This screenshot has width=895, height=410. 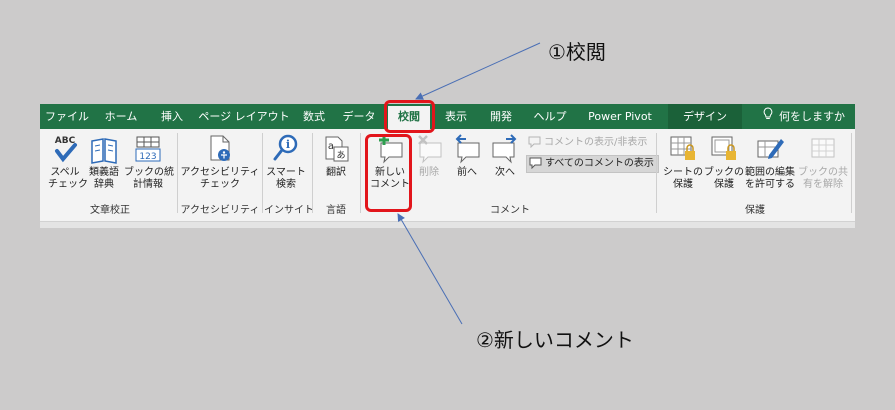 What do you see at coordinates (340, 155) in the screenshot?
I see `svg-text: あ` at bounding box center [340, 155].